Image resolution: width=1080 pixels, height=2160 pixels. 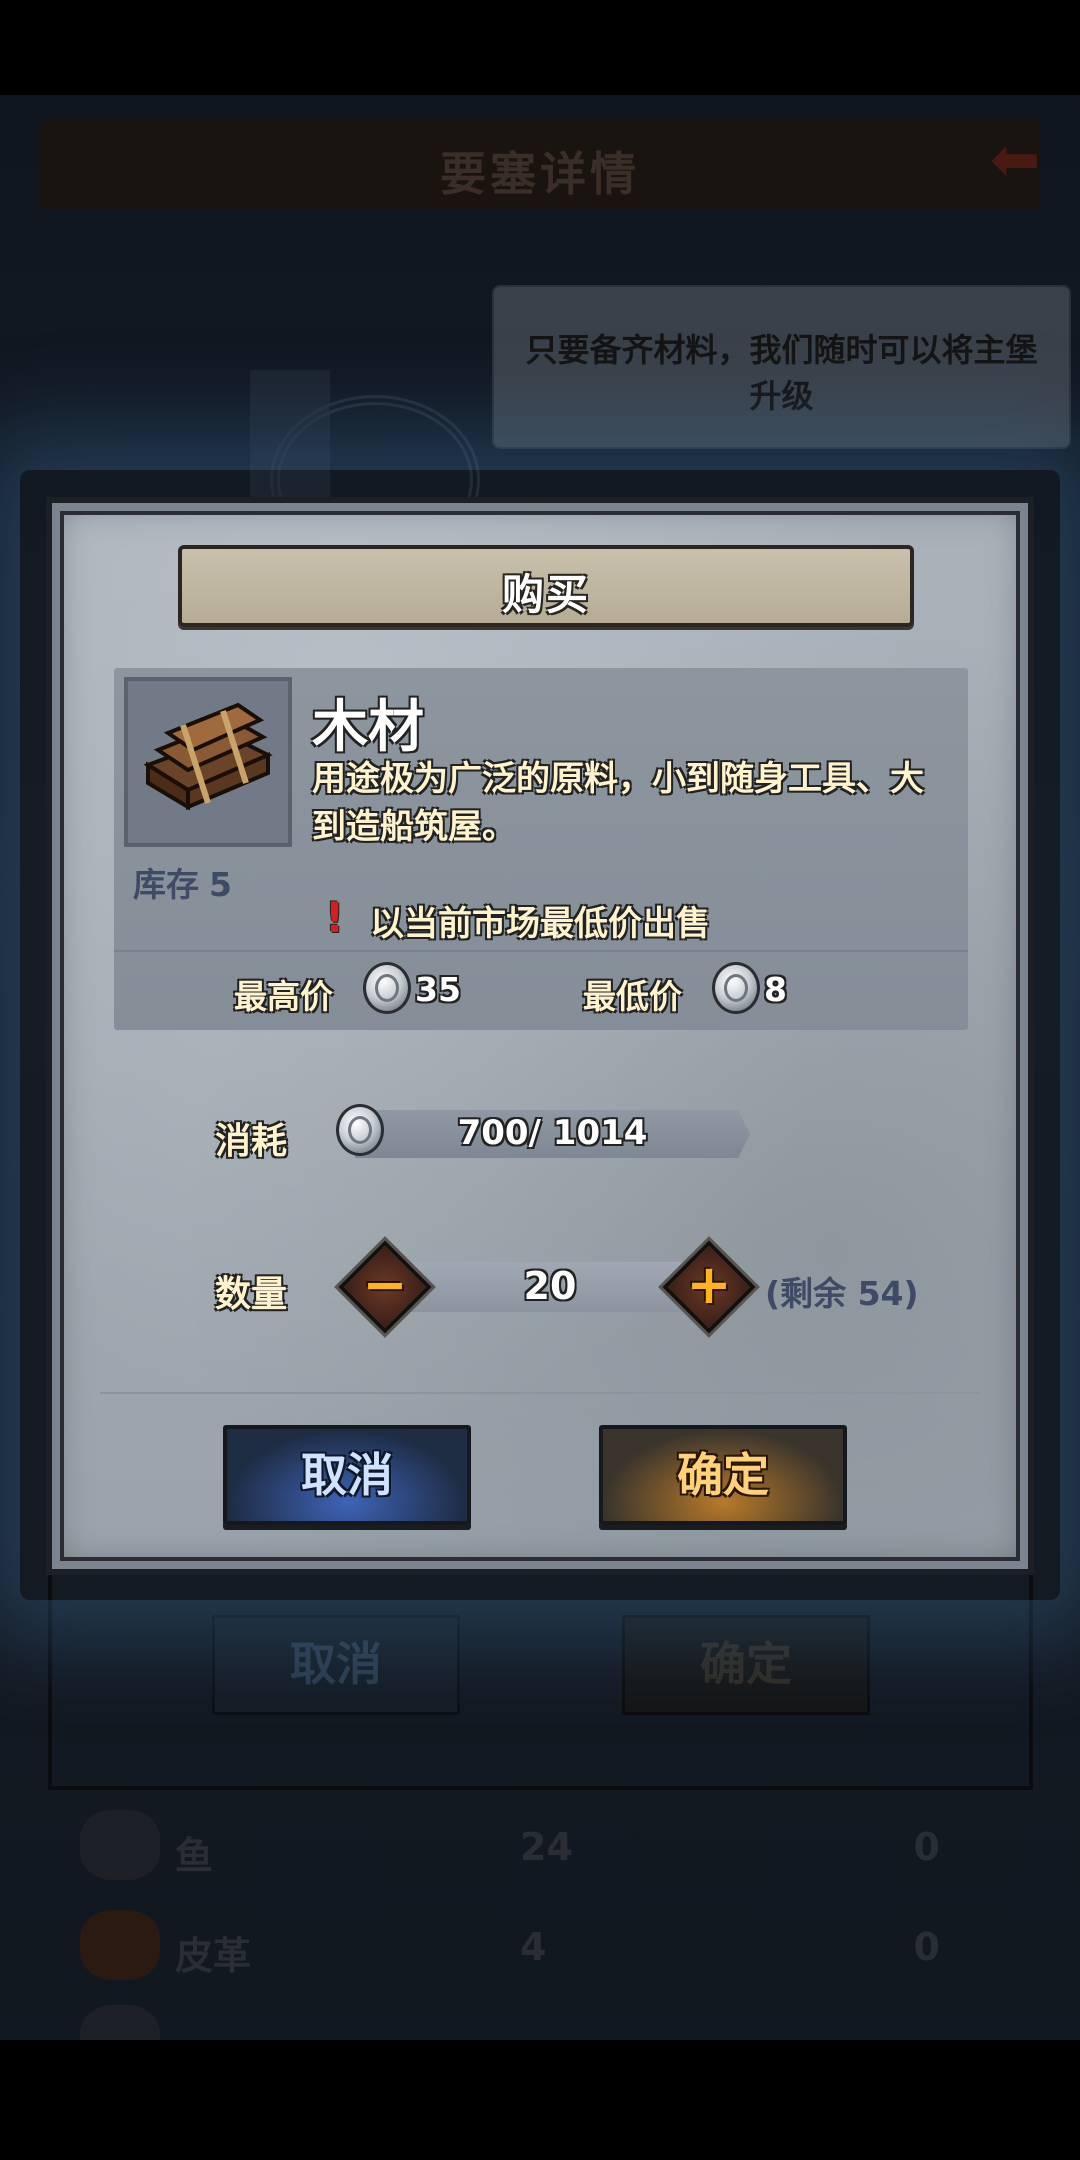 I want to click on background-resource-row-partial, so click(x=540, y=2022).